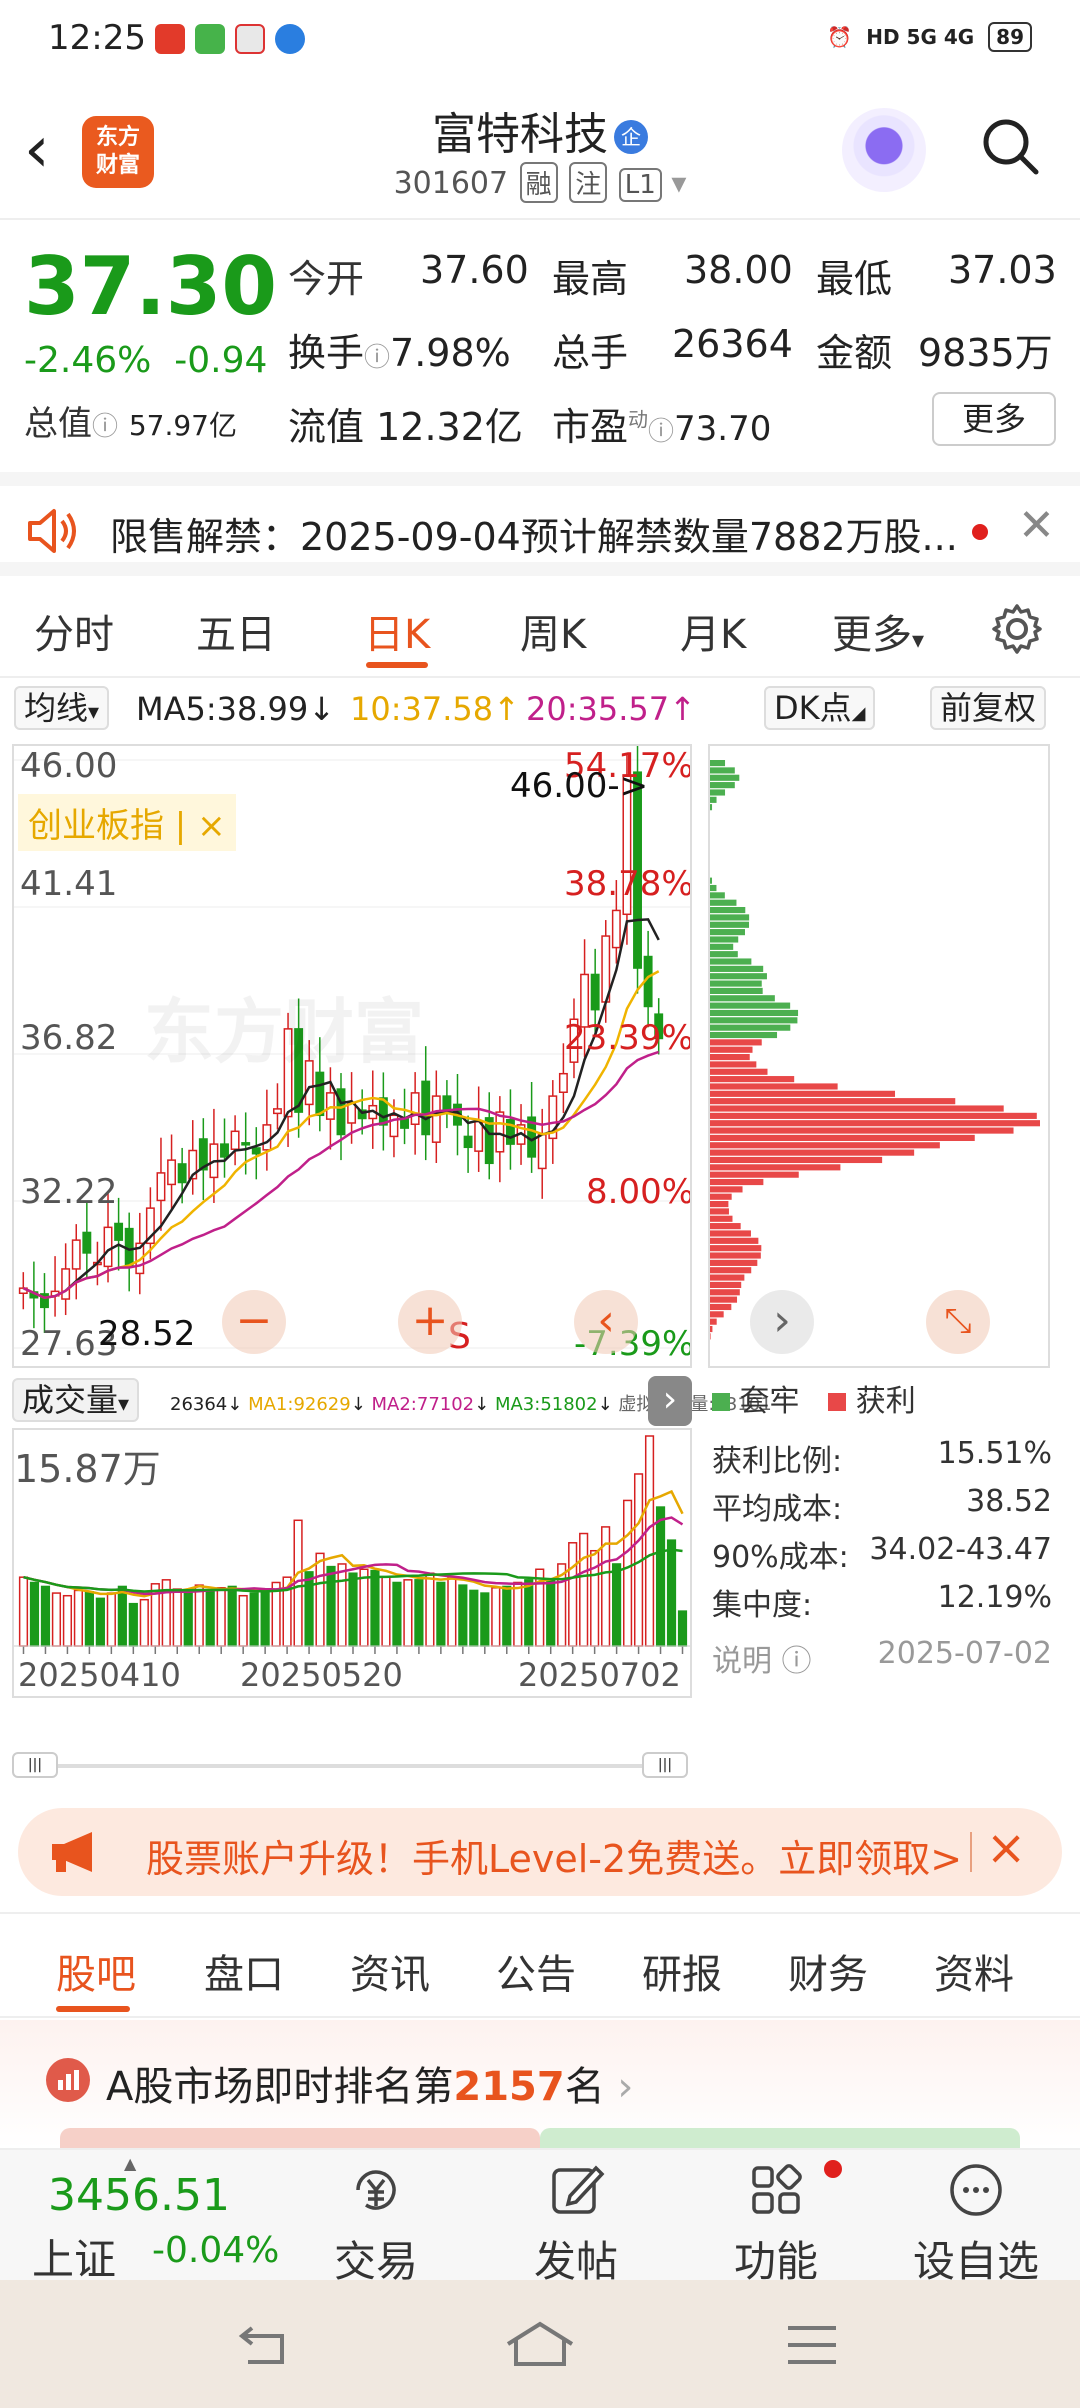 The height and width of the screenshot is (2408, 1080). I want to click on y-axis-label: 32.22, so click(69, 1192).